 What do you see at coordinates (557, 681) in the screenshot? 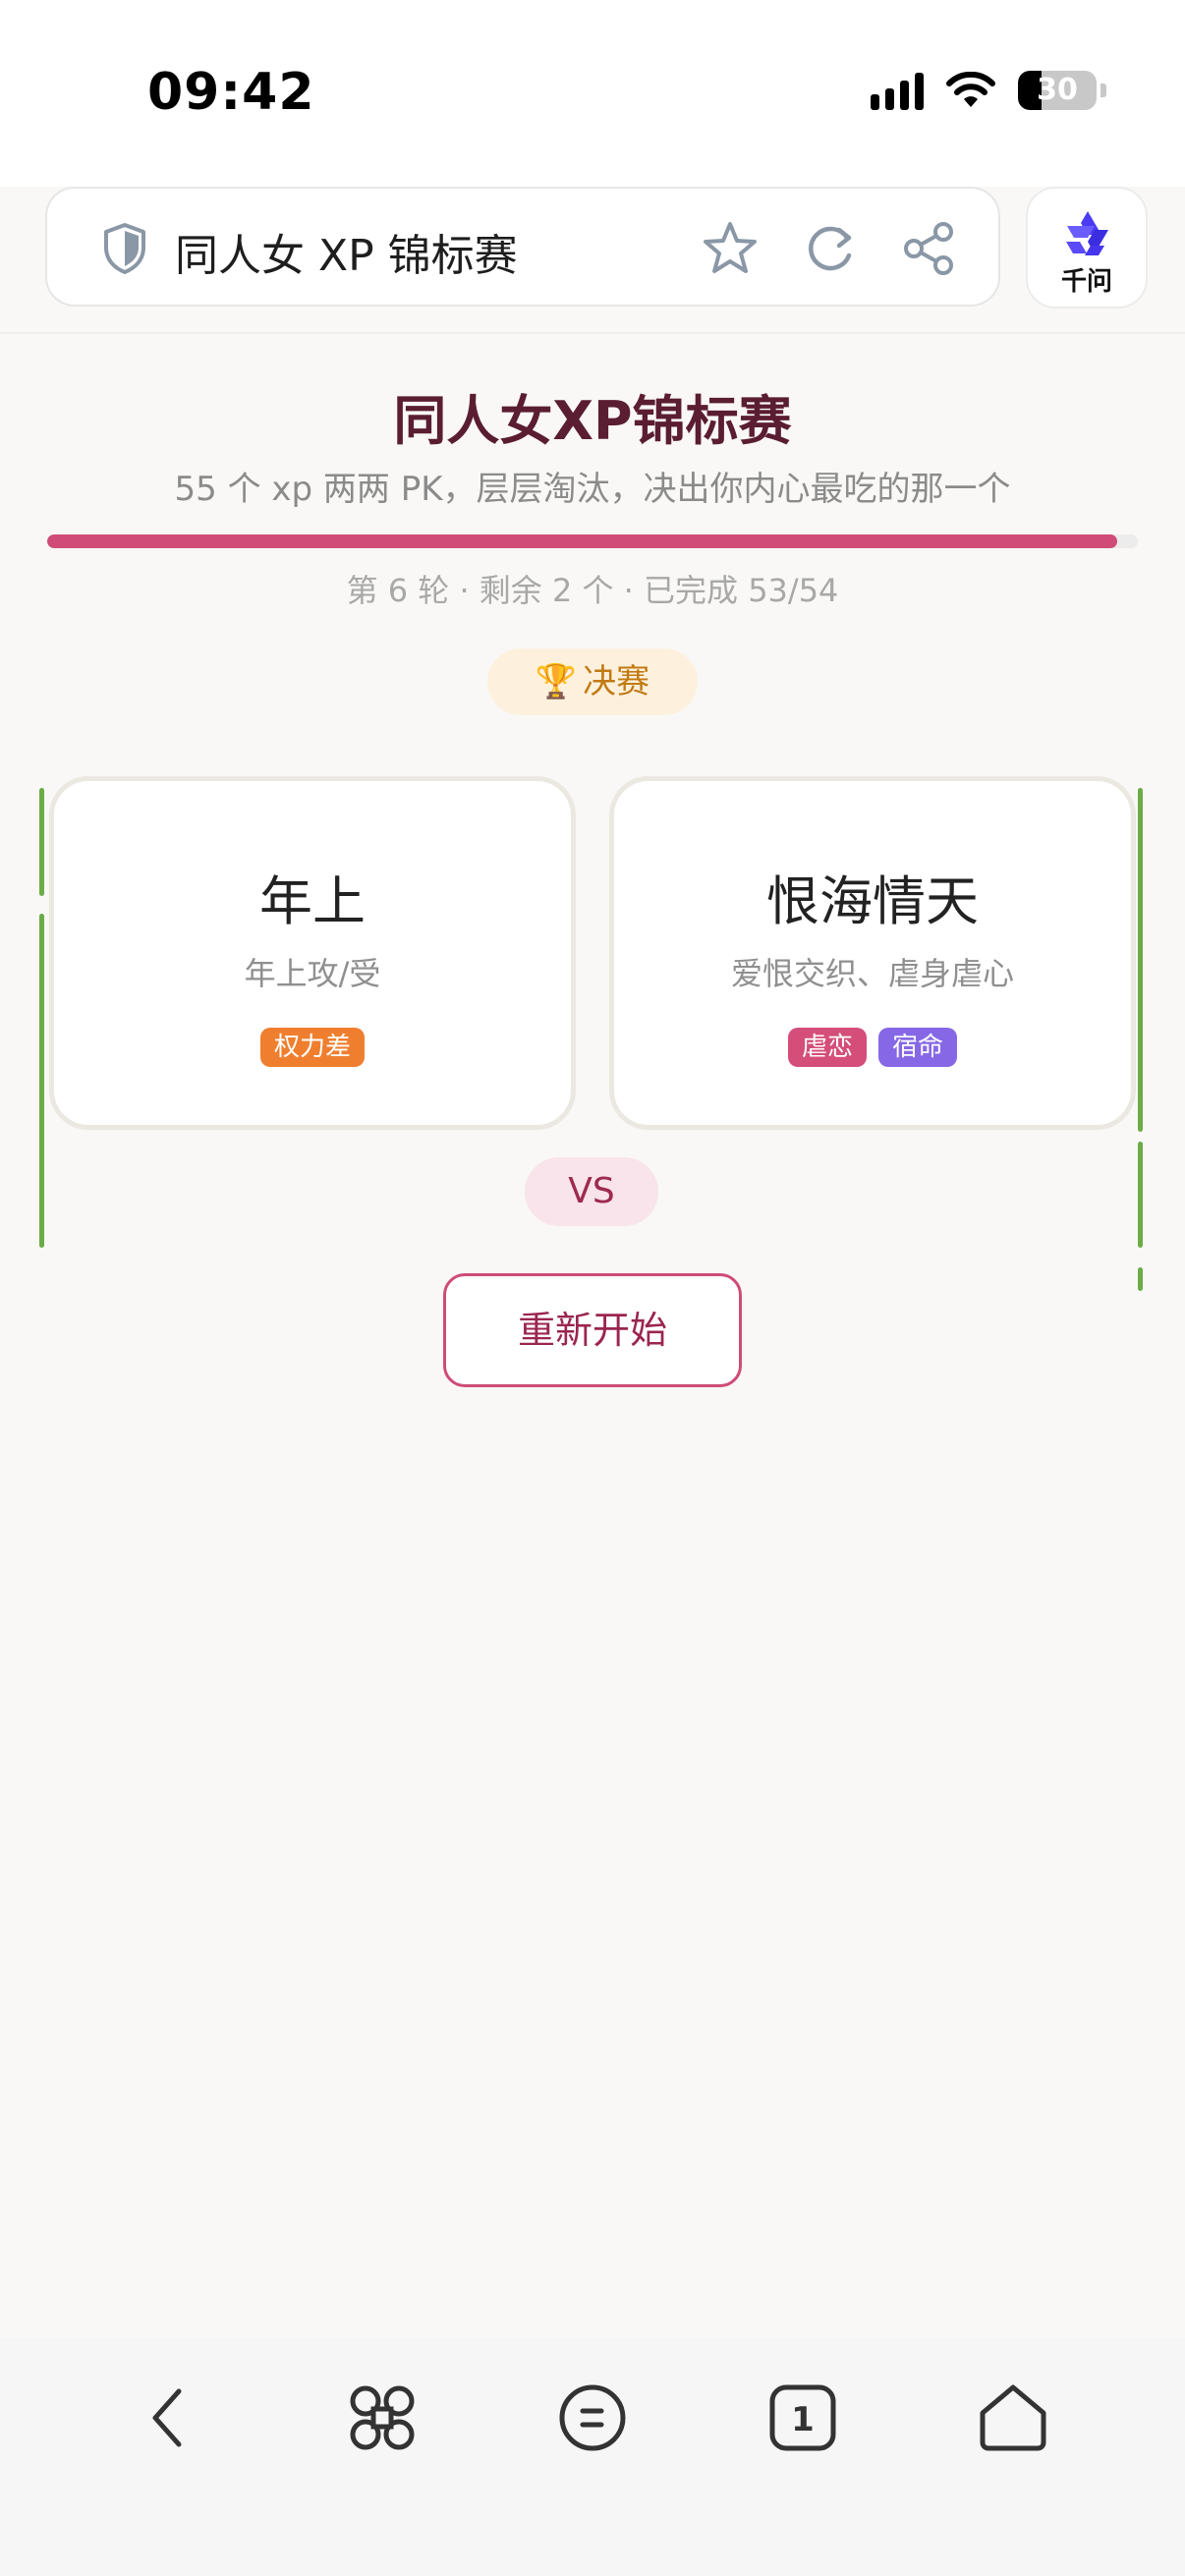
I see `trophy-icon: 🏆` at bounding box center [557, 681].